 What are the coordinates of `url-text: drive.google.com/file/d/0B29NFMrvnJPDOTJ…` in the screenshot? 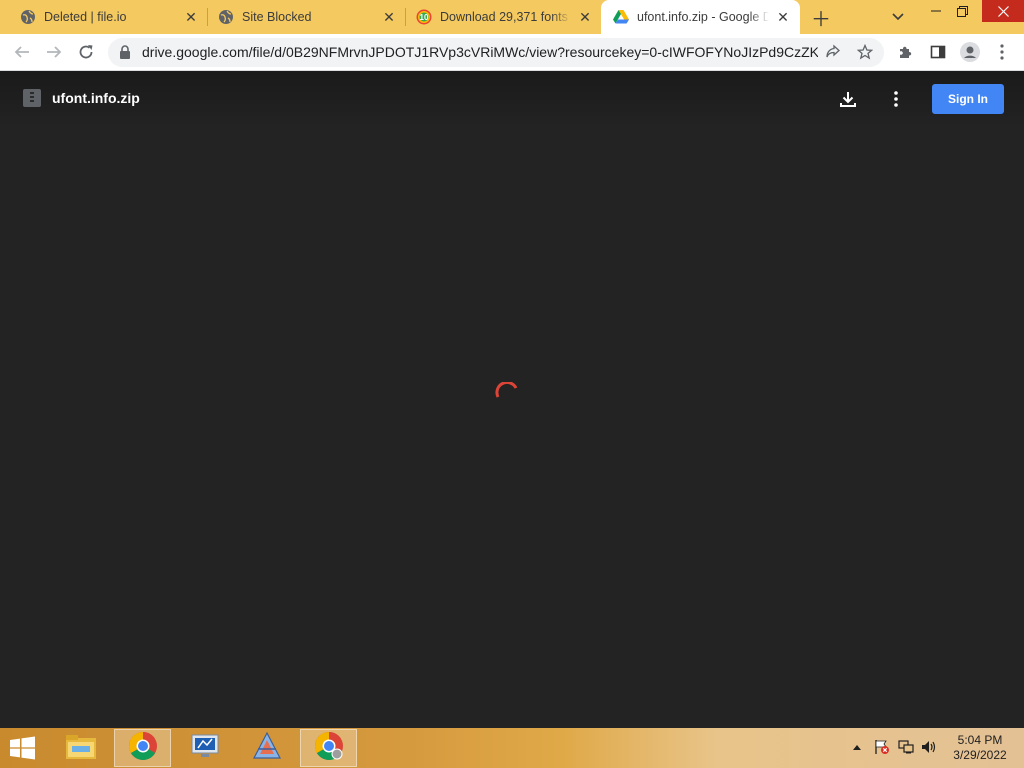 It's located at (480, 52).